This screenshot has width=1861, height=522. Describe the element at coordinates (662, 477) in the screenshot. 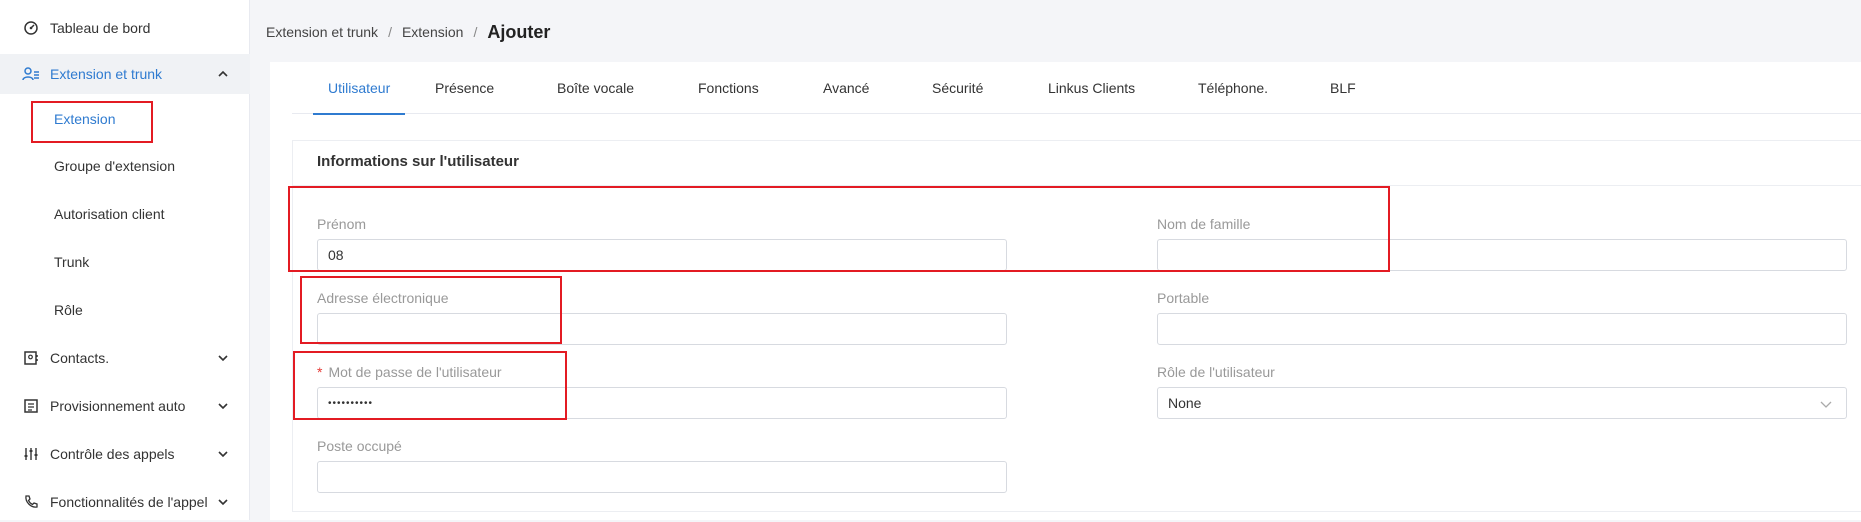

I see `busy-station-input` at that location.